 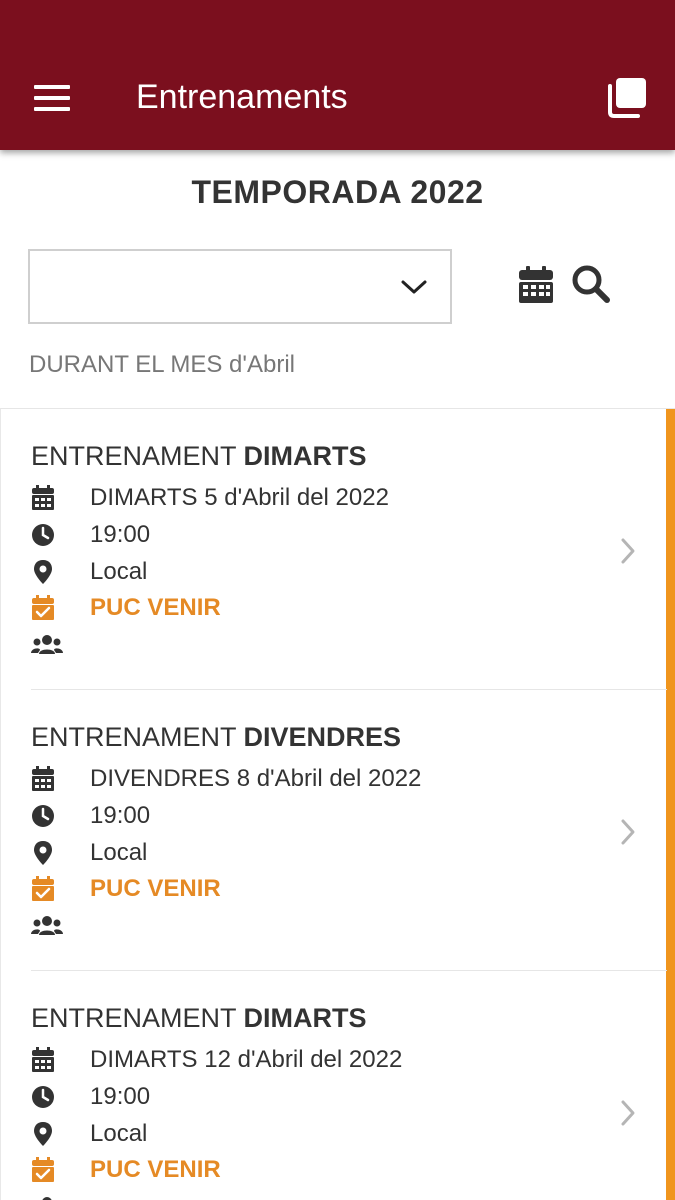 What do you see at coordinates (337, 192) in the screenshot?
I see `season-title: TEMPORADA 2022` at bounding box center [337, 192].